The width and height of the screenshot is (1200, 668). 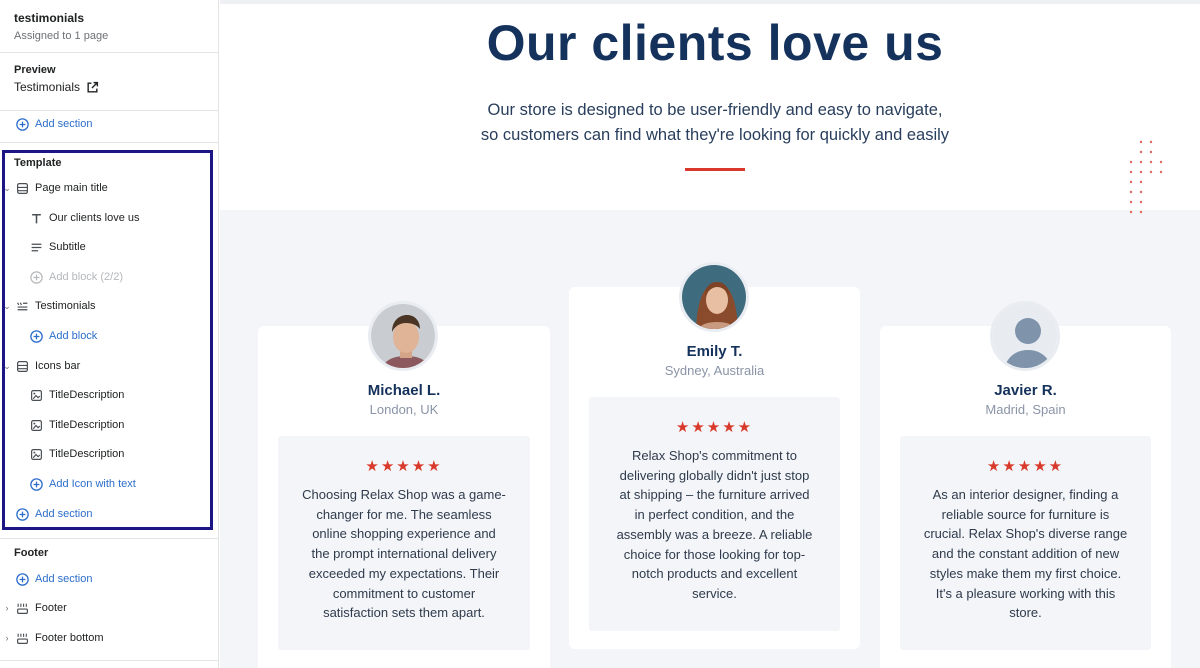 I want to click on external-link-icon, so click(x=92, y=87).